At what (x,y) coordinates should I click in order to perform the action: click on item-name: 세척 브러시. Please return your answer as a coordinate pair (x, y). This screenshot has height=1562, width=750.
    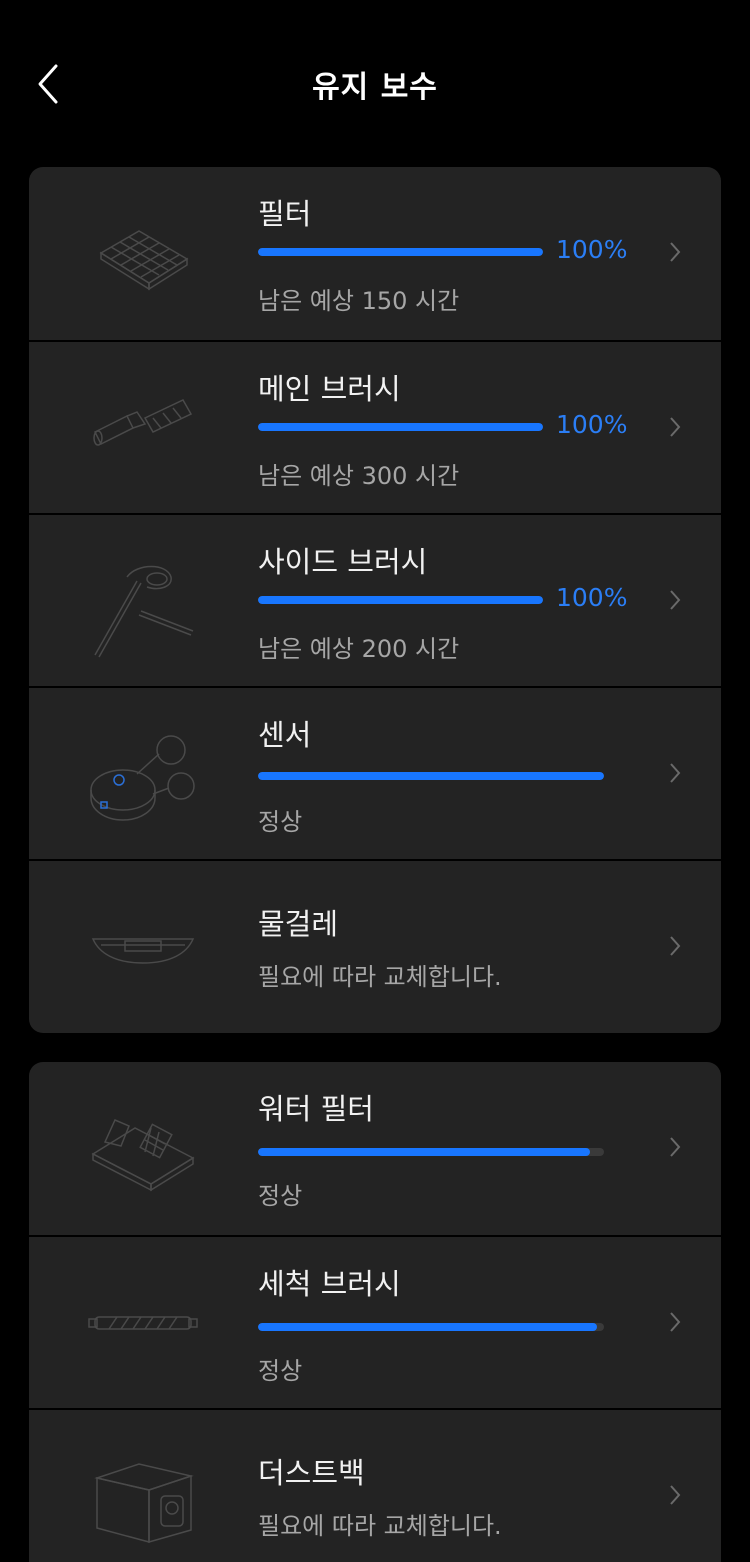
    Looking at the image, I should click on (329, 1284).